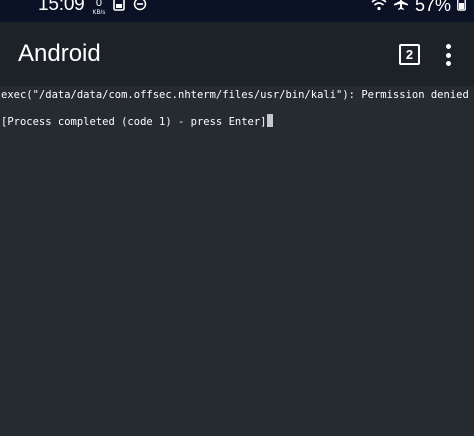  Describe the element at coordinates (98, 4) in the screenshot. I see `net-speed-value: 0` at that location.